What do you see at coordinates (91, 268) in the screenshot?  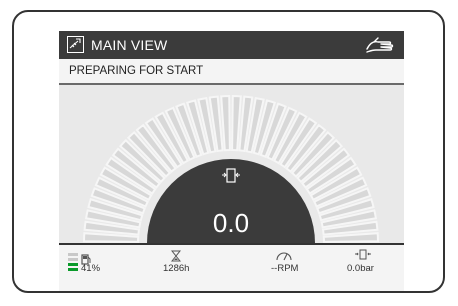 I see `fuel-level: 41%` at bounding box center [91, 268].